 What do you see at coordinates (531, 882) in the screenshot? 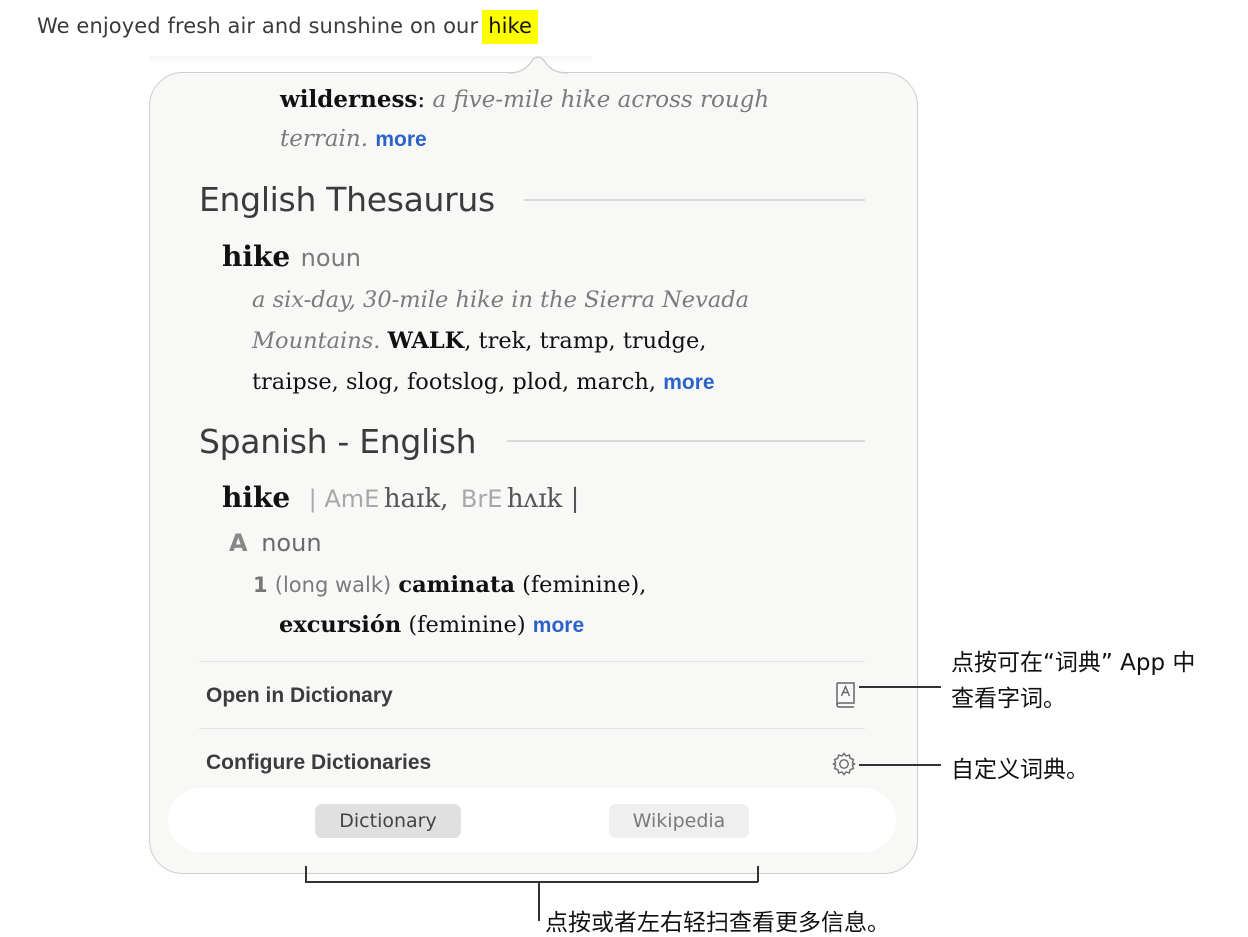
I see `bracket-bottom` at bounding box center [531, 882].